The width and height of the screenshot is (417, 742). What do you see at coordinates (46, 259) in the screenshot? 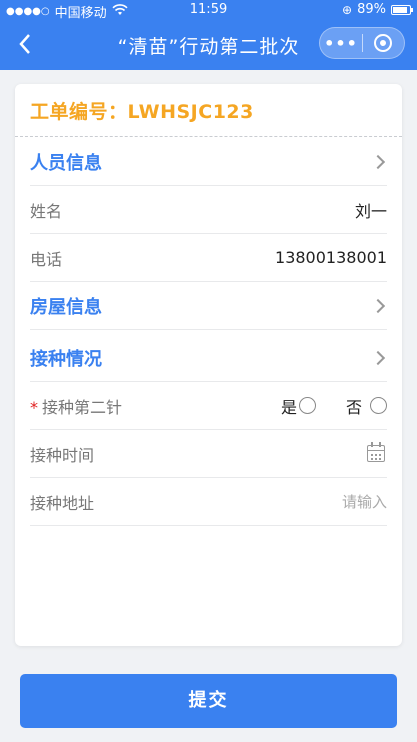
I see `phone-label: 电话` at bounding box center [46, 259].